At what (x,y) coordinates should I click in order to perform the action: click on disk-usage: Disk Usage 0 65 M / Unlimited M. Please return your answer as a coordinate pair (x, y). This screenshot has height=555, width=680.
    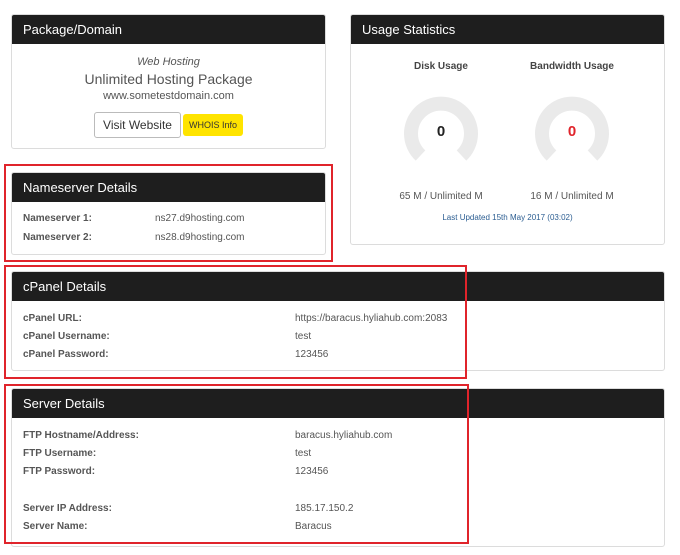
    Looking at the image, I should click on (441, 131).